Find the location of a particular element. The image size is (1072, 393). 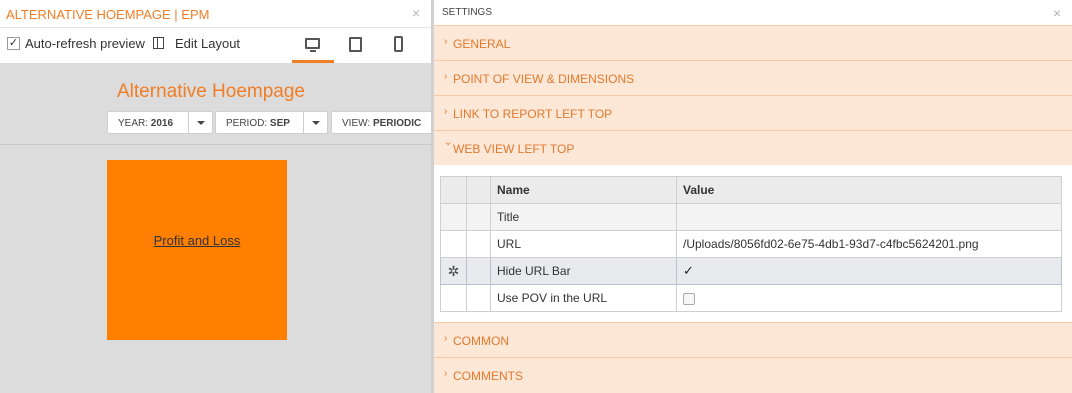

pov-view-key: VIEW: is located at coordinates (356, 123).